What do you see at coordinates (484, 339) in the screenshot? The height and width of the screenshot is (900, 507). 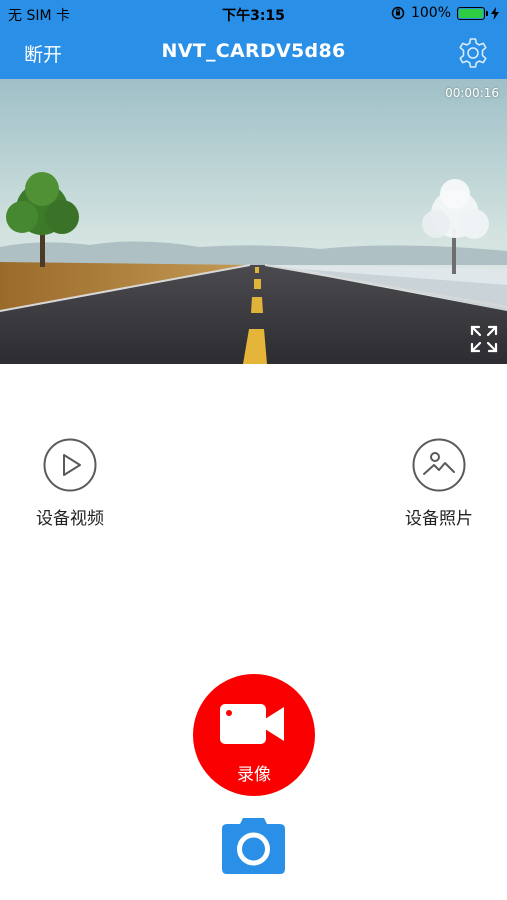 I see `expand-arrows-icon` at bounding box center [484, 339].